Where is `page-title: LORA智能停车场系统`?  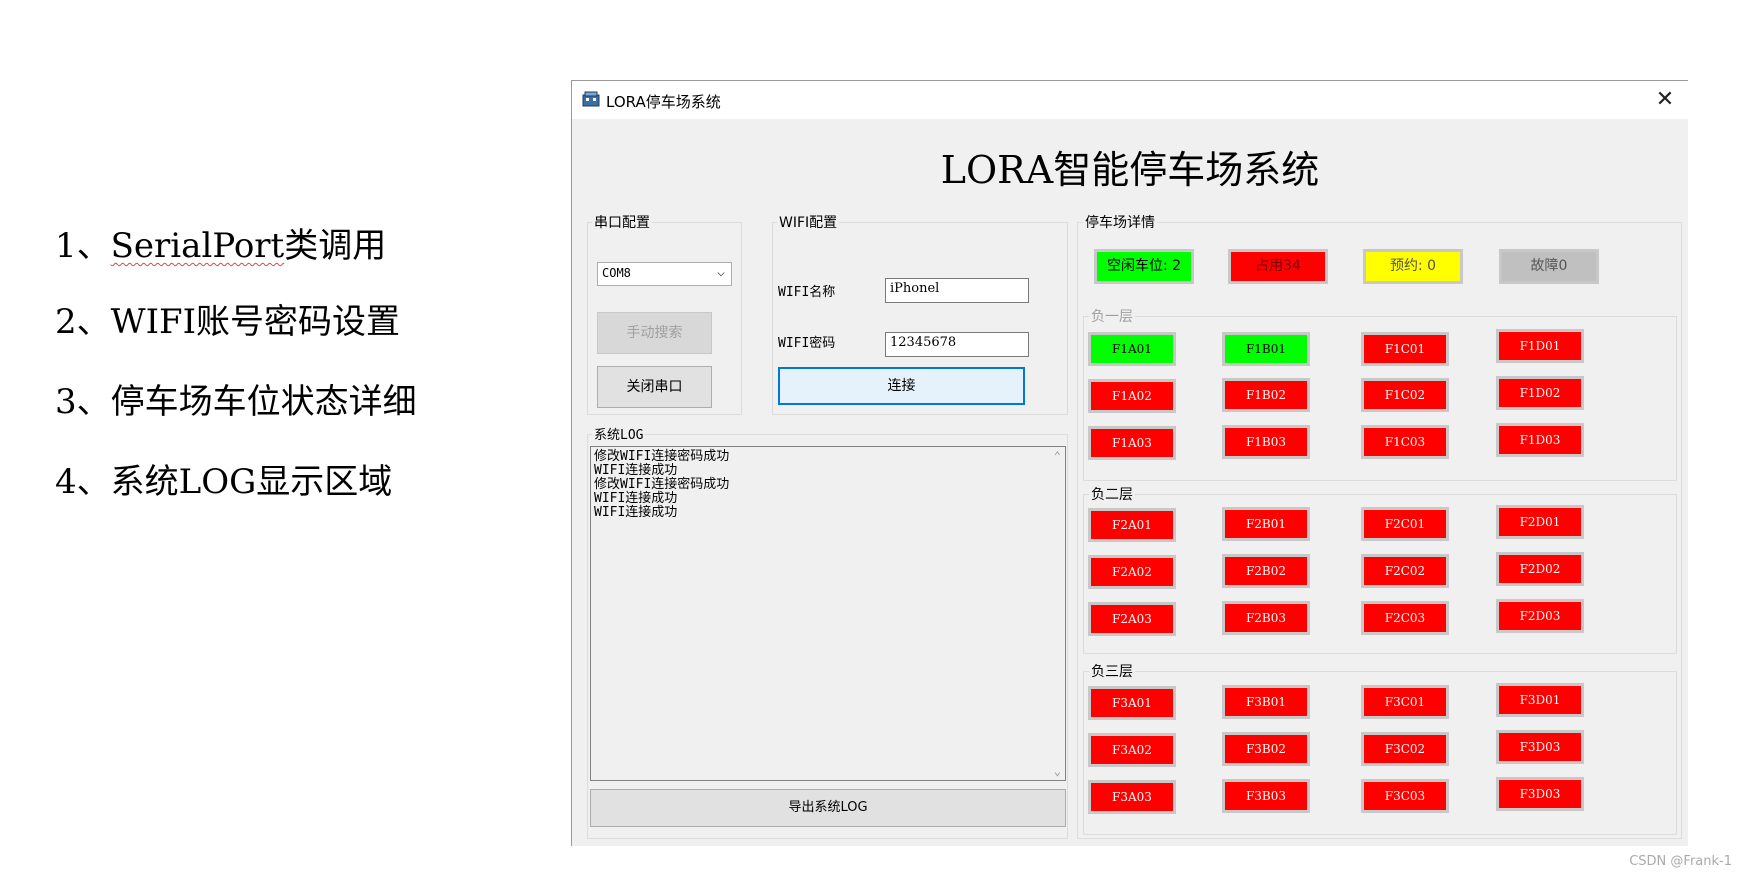
page-title: LORA智能停车场系统 is located at coordinates (1130, 170).